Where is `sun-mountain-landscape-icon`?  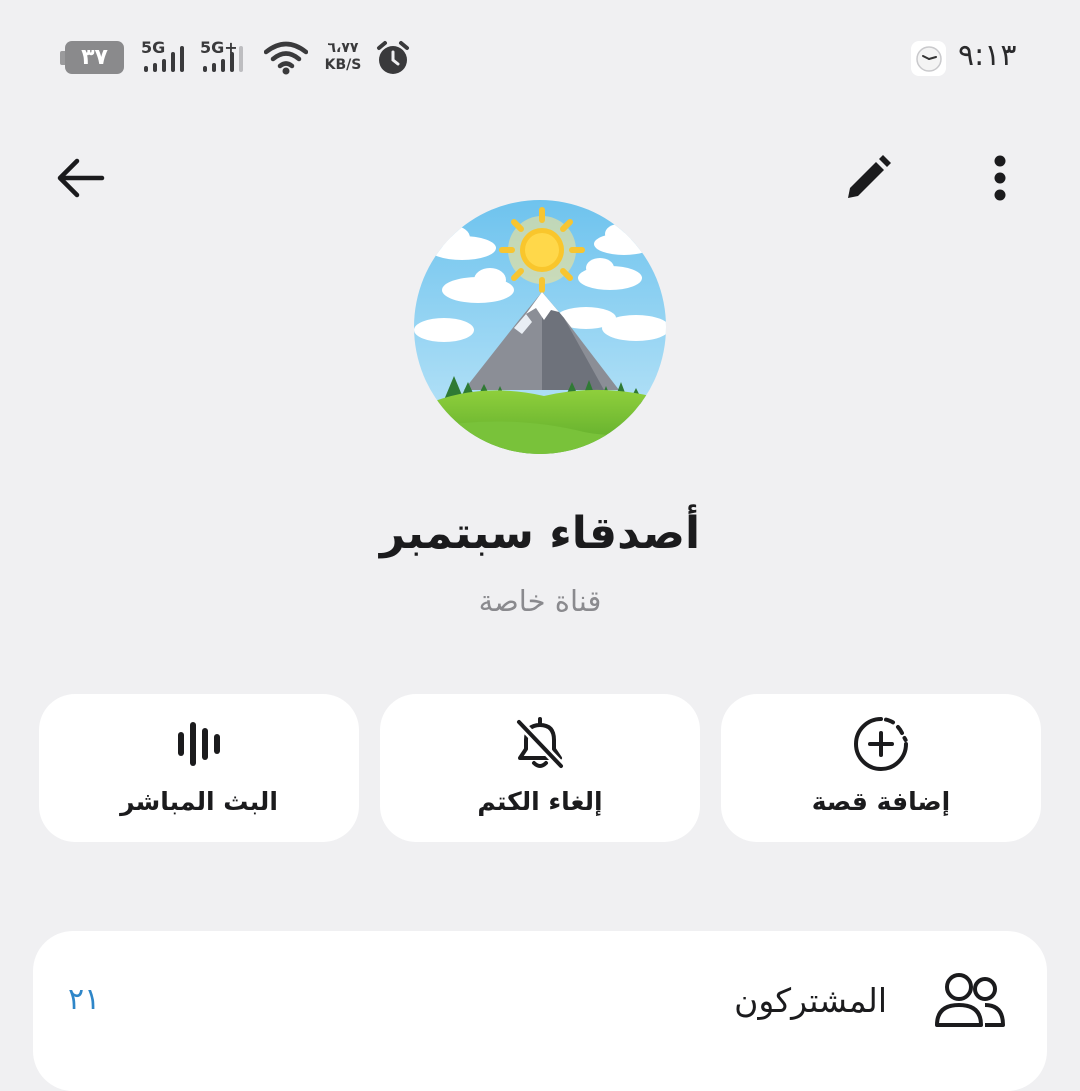
sun-mountain-landscape-icon is located at coordinates (540, 327).